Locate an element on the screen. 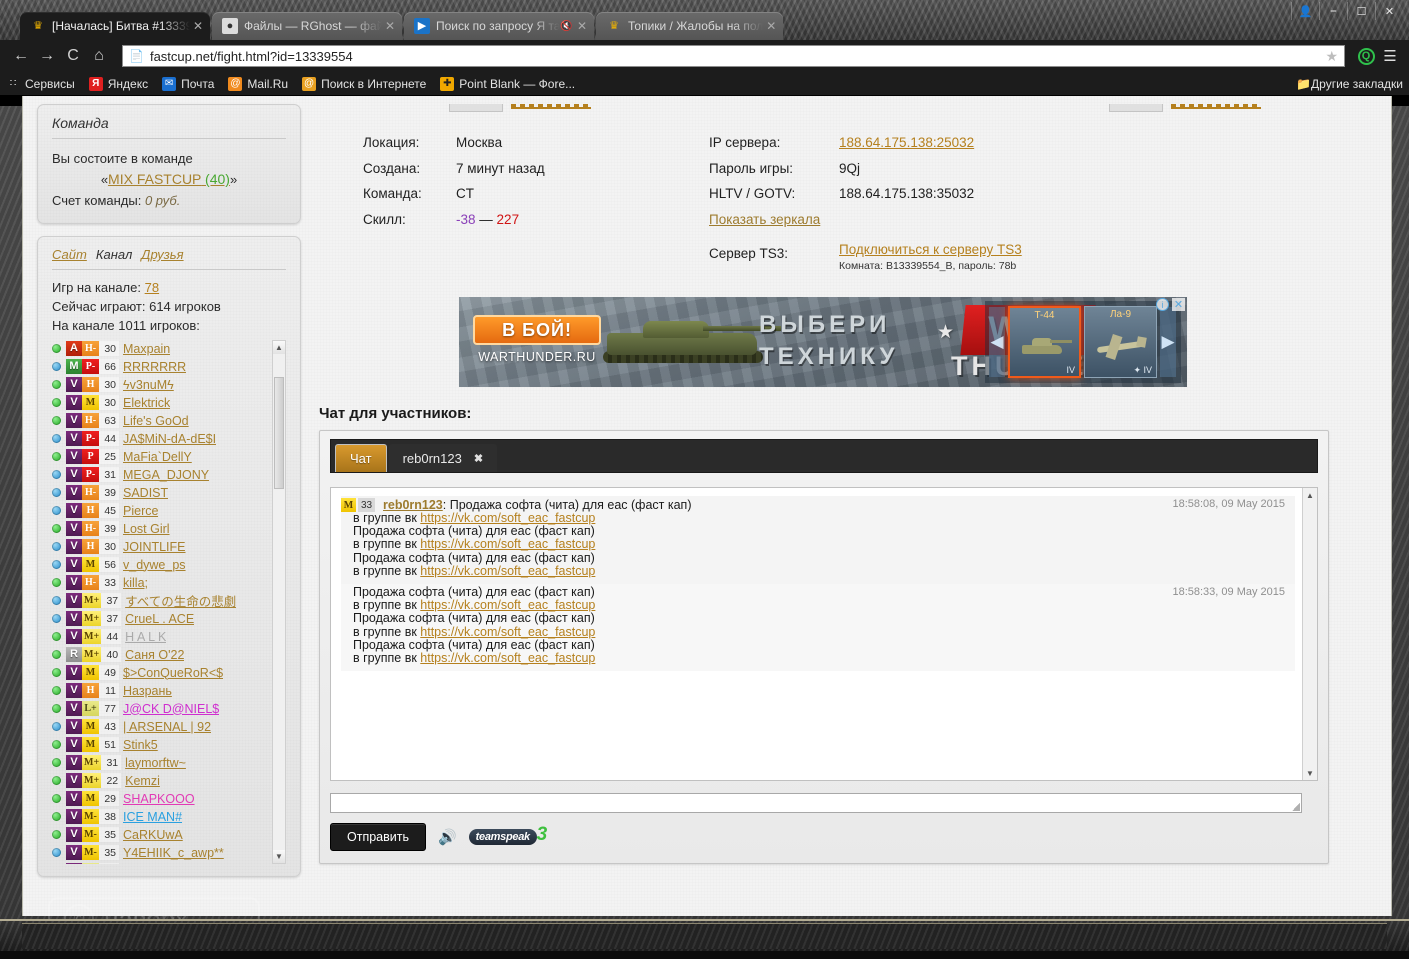 Image resolution: width=1409 pixels, height=959 pixels. player-row: V M 56 v_dywe_ps is located at coordinates (161, 565).